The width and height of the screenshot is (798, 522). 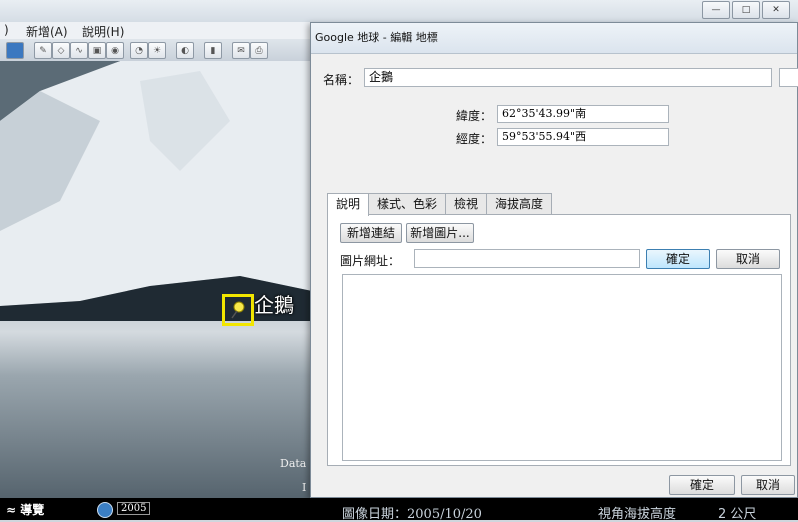 What do you see at coordinates (341, 80) in the screenshot?
I see `name-label: 名稱：` at bounding box center [341, 80].